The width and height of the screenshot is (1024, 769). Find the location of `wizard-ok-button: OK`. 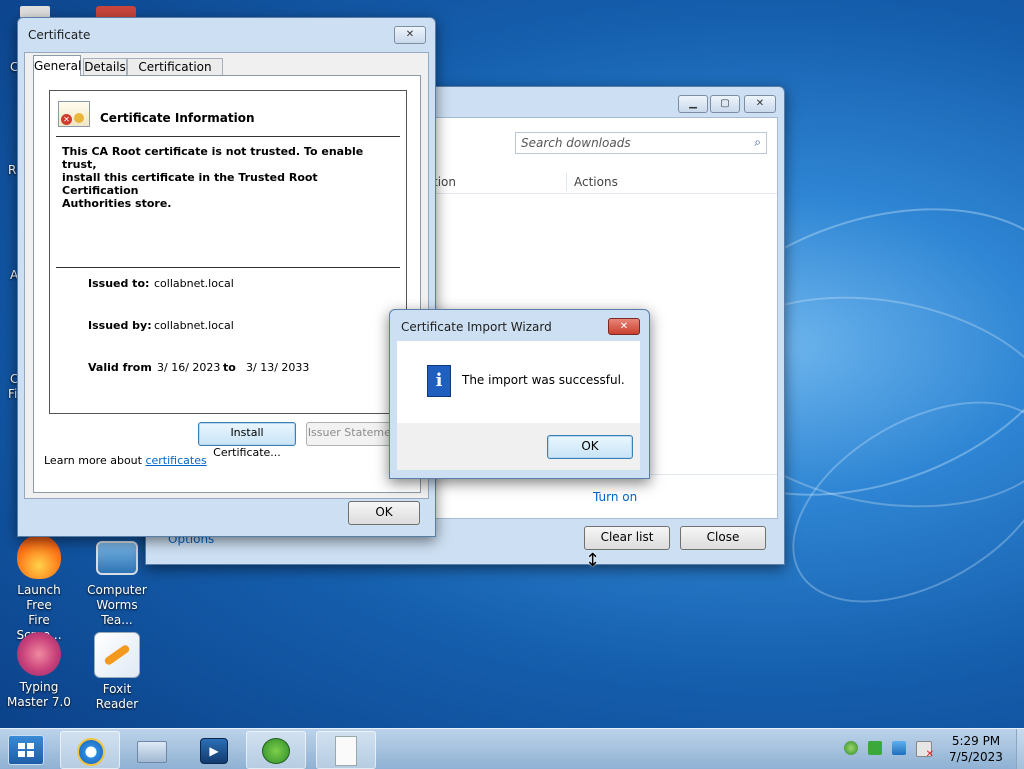

wizard-ok-button: OK is located at coordinates (590, 447).